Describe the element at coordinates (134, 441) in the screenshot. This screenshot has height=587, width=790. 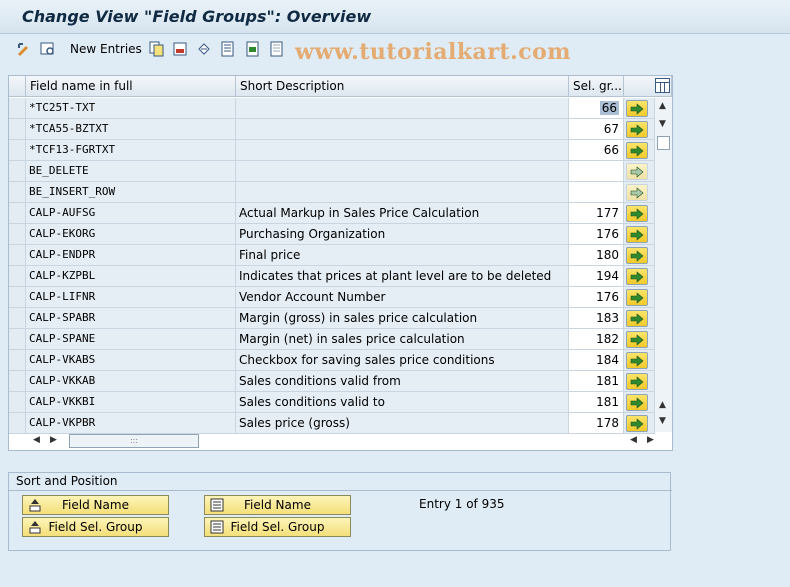
I see `horizontal-scroll-thumb: :::` at that location.